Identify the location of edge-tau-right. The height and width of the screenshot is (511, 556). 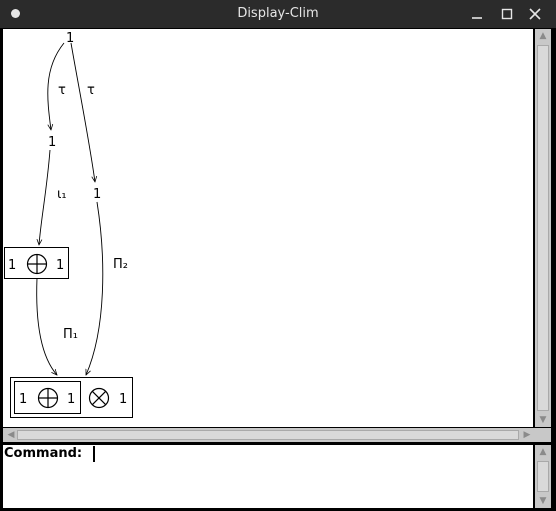
(82, 112).